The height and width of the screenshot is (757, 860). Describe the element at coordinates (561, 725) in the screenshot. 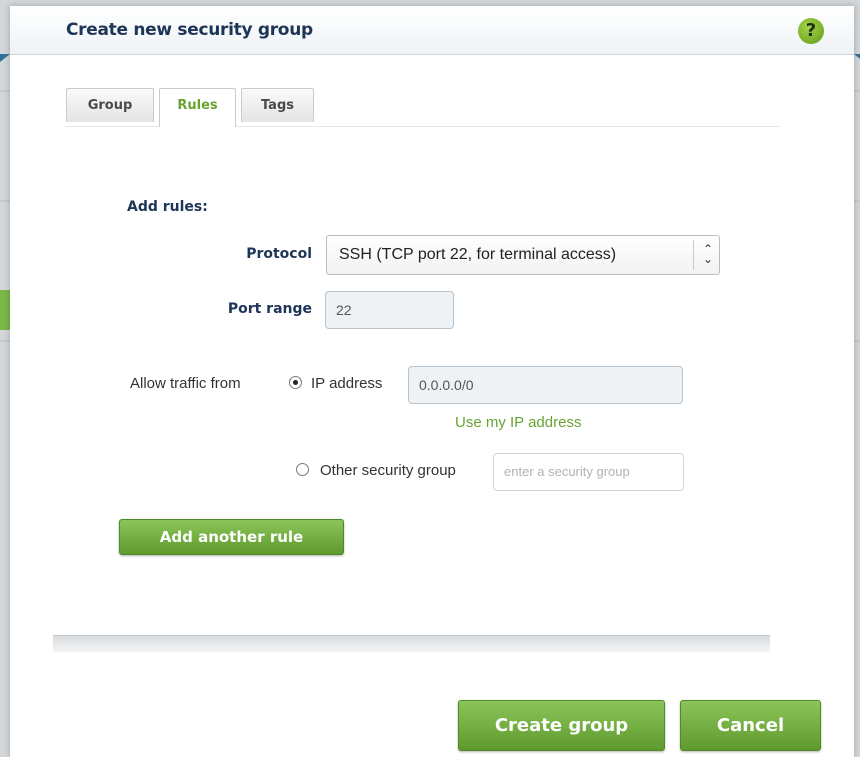

I see `create-group-button: Create group` at that location.